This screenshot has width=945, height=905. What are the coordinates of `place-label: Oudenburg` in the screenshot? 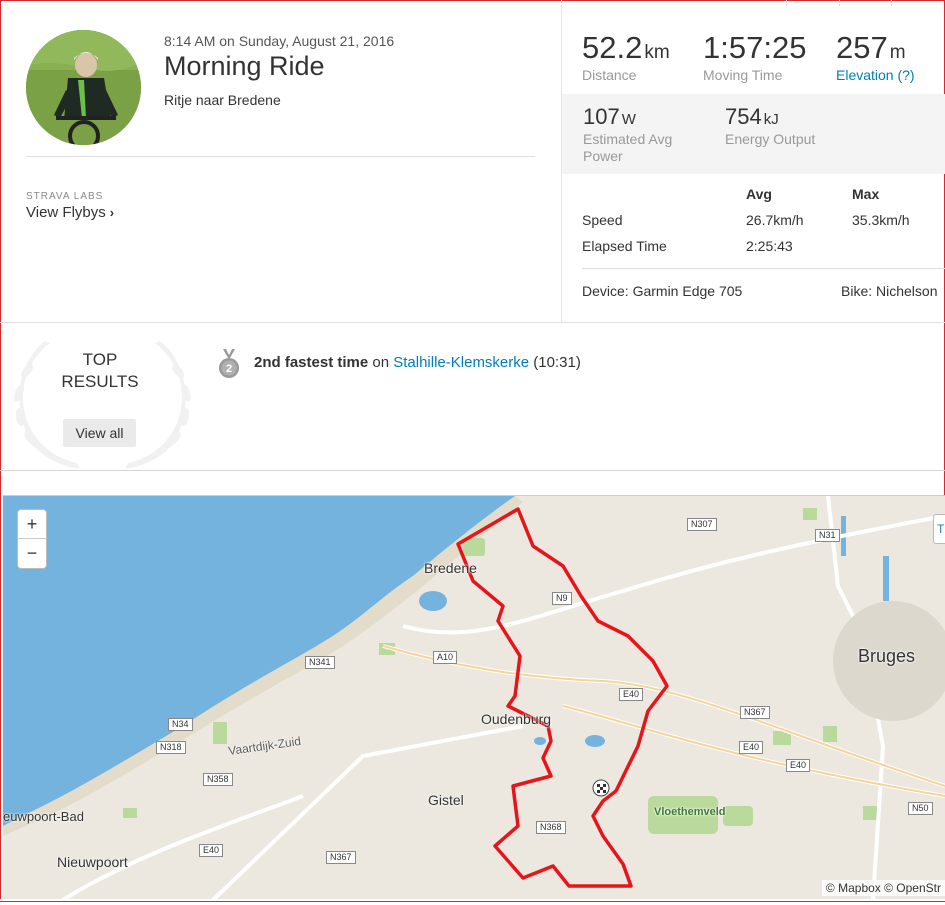 It's located at (516, 719).